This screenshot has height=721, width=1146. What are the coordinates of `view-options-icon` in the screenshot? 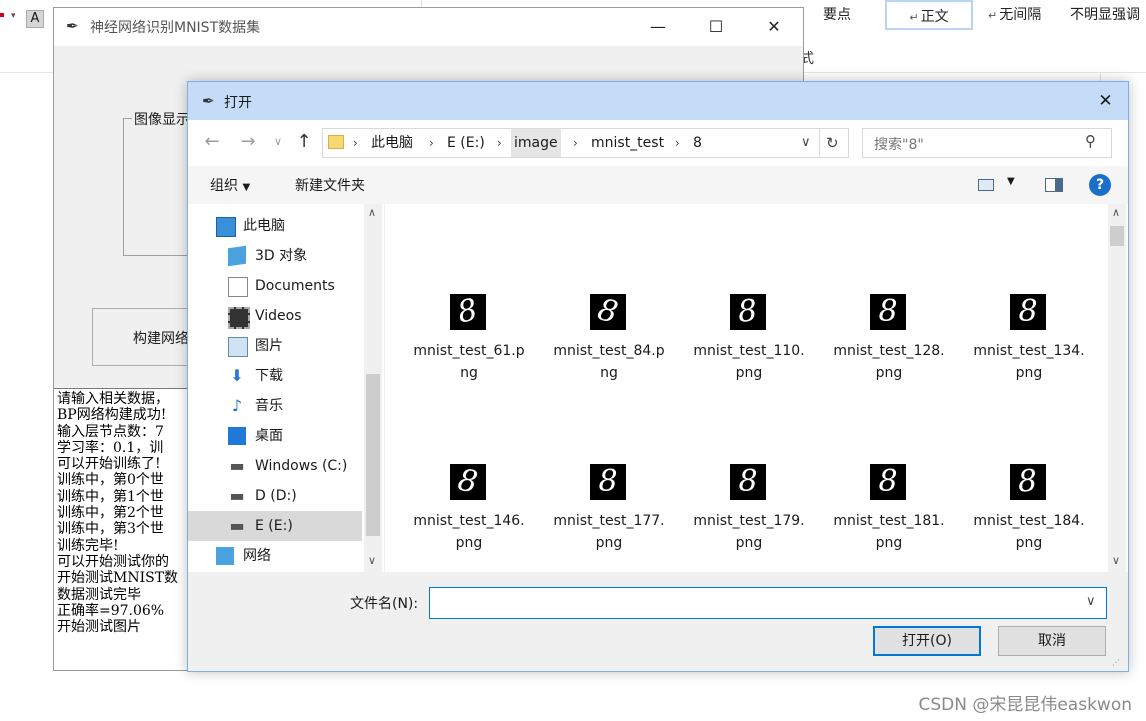 It's located at (986, 185).